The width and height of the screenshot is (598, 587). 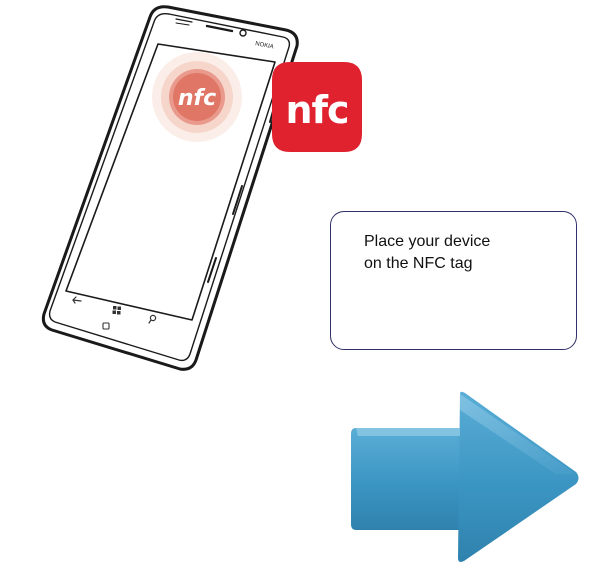 I want to click on screen-nfc-icon: nfc, so click(x=197, y=97).